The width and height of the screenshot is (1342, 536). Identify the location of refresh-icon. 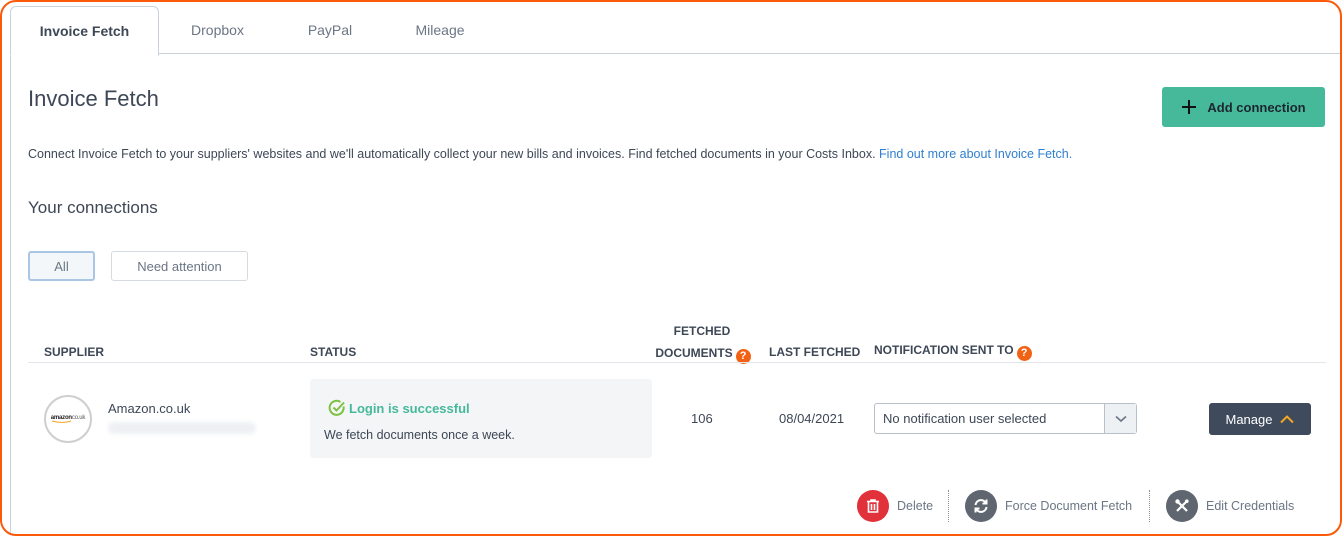
(981, 505).